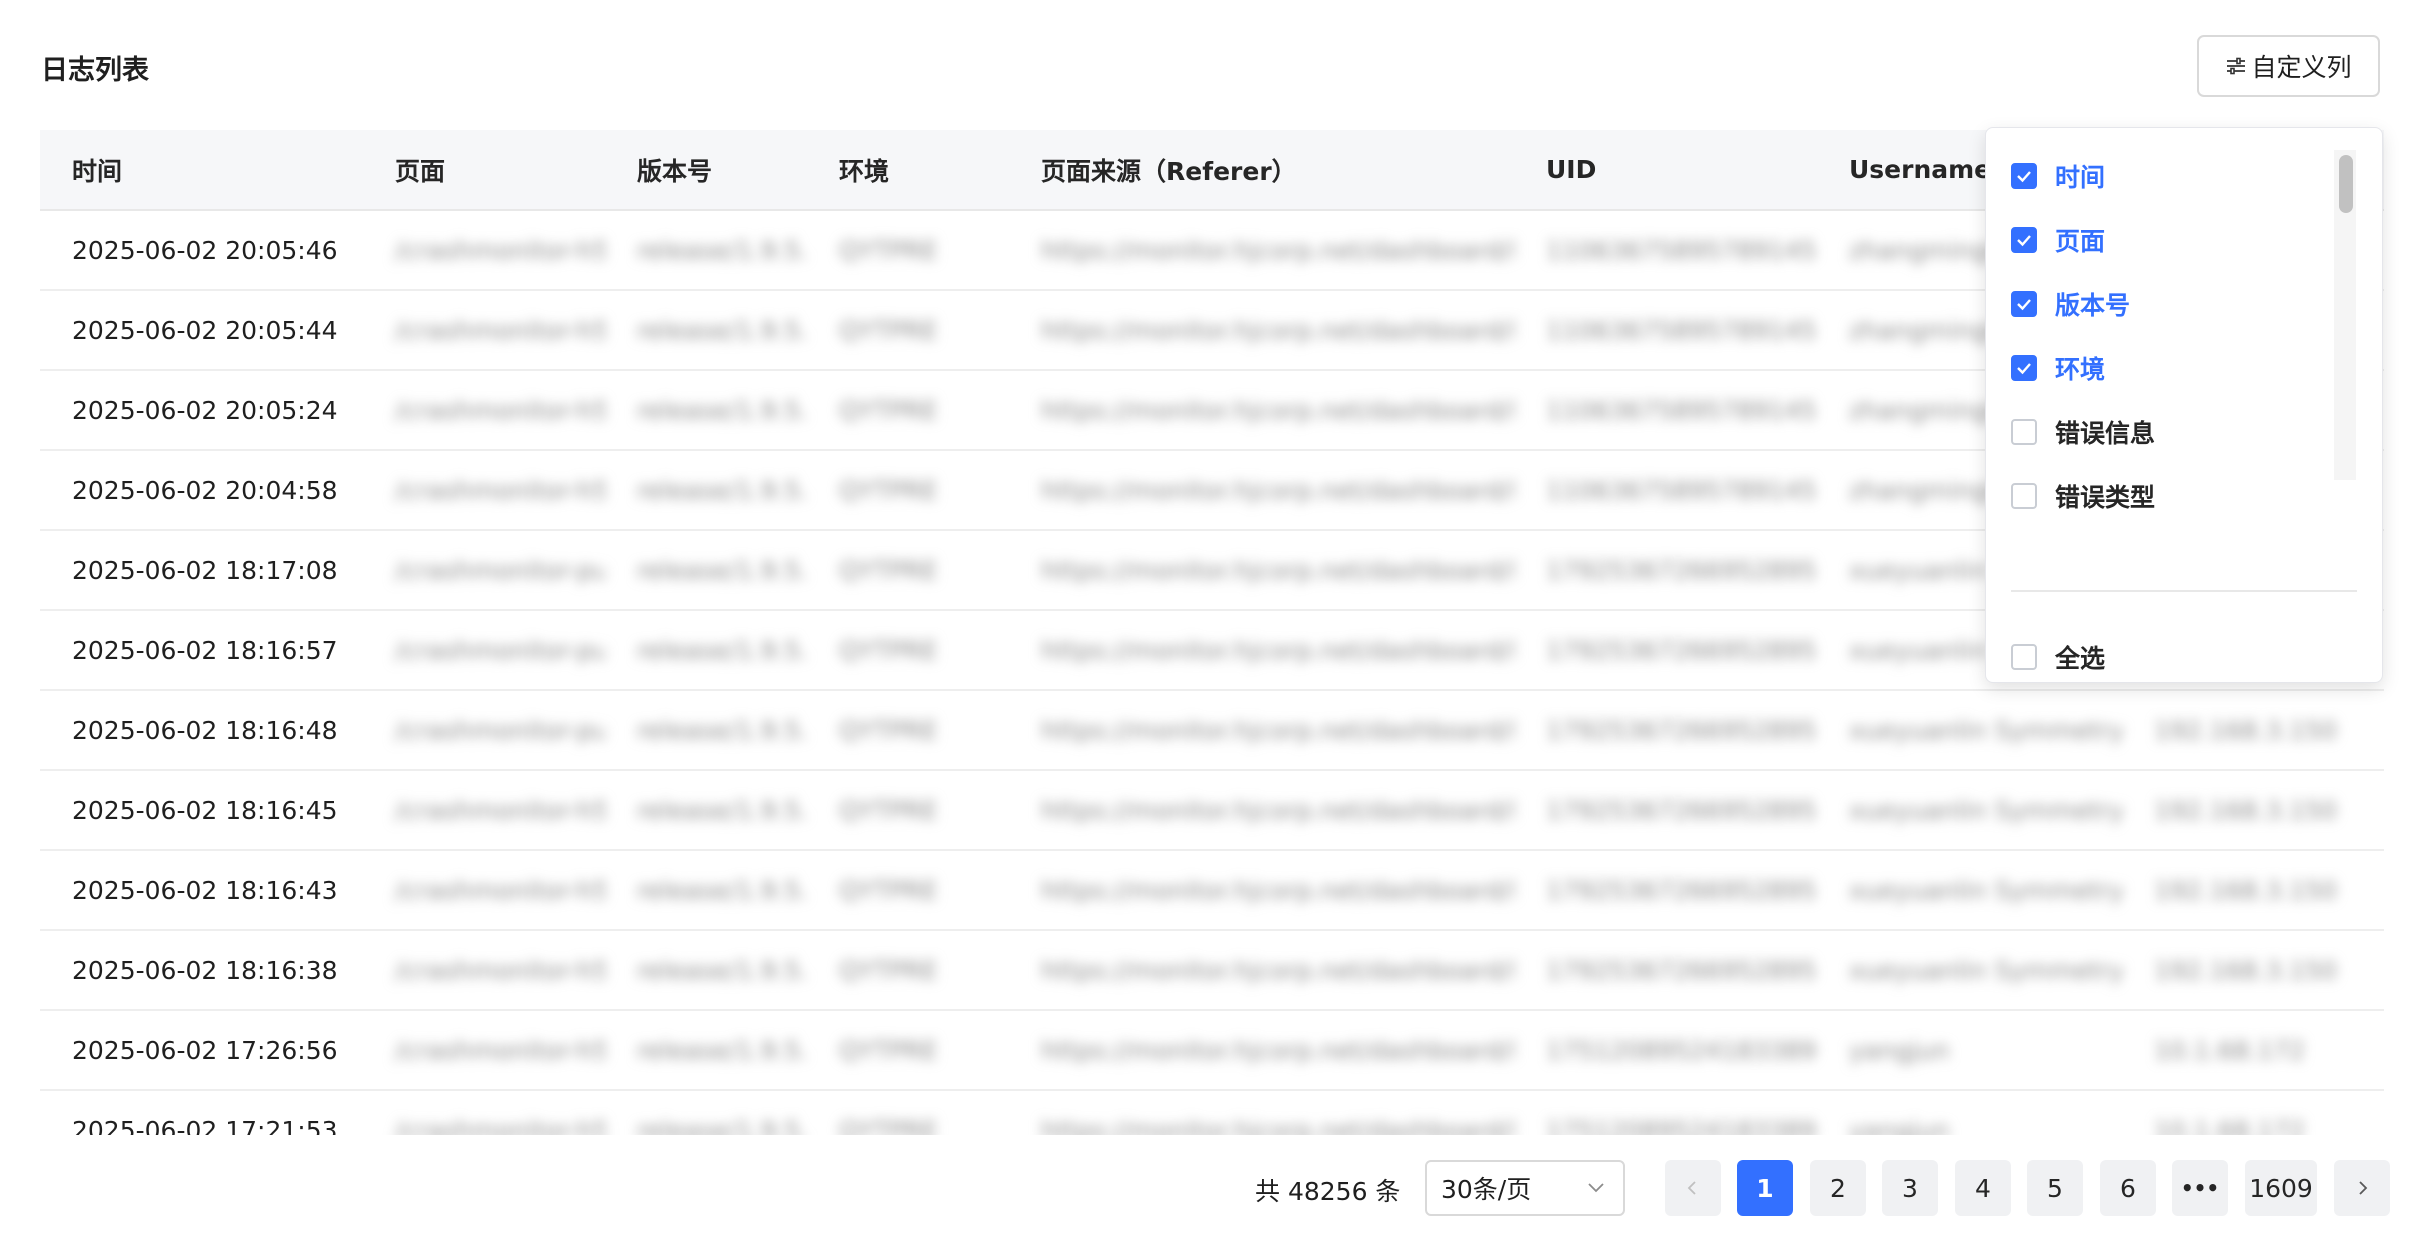  What do you see at coordinates (1983, 1188) in the screenshot?
I see `page-button-4: 4` at bounding box center [1983, 1188].